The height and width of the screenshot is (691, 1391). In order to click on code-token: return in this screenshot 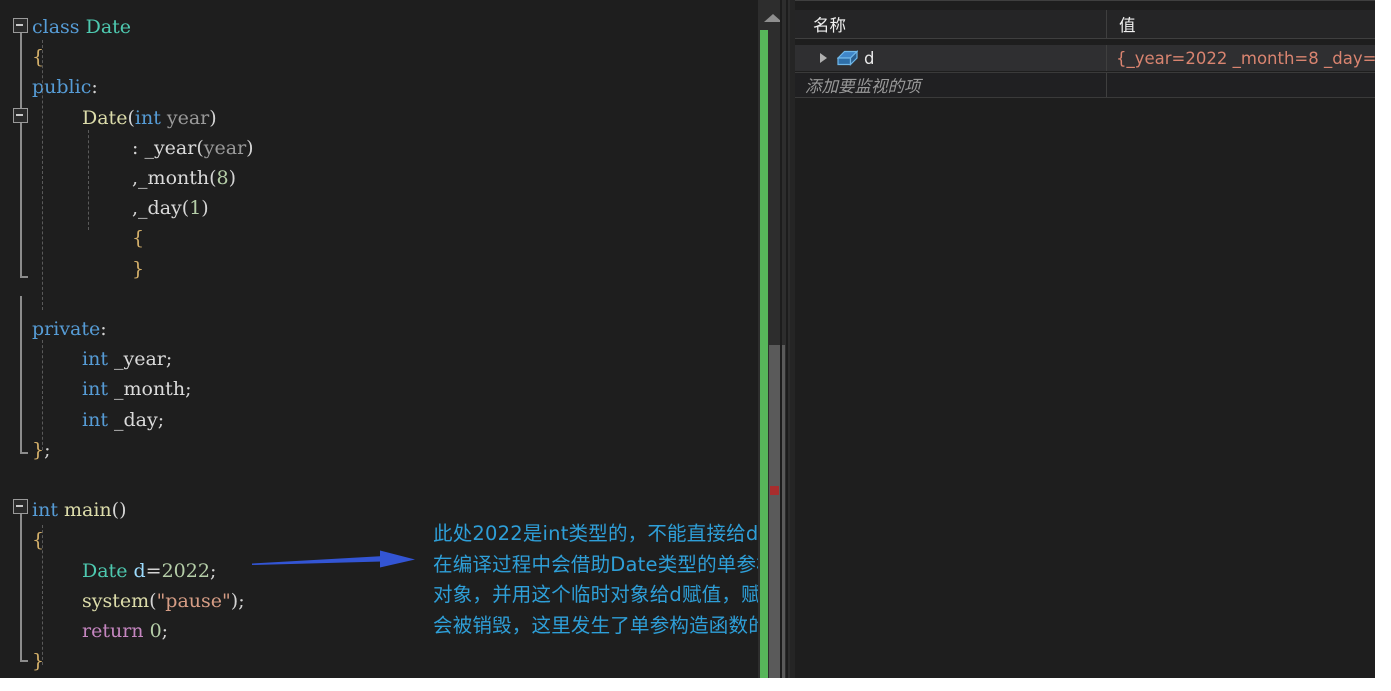, I will do `click(113, 631)`.